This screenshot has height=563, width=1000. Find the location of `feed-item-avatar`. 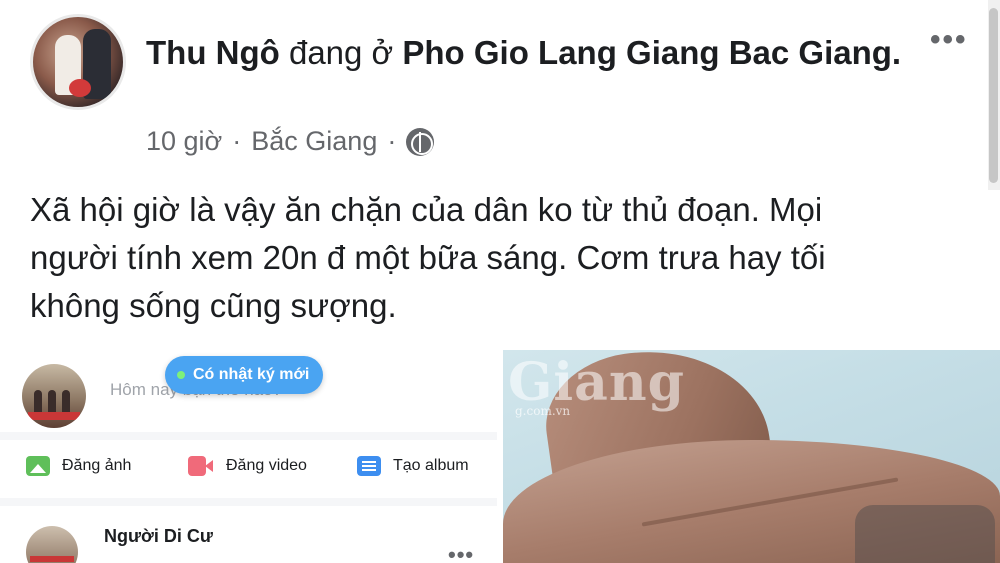

feed-item-avatar is located at coordinates (52, 544).